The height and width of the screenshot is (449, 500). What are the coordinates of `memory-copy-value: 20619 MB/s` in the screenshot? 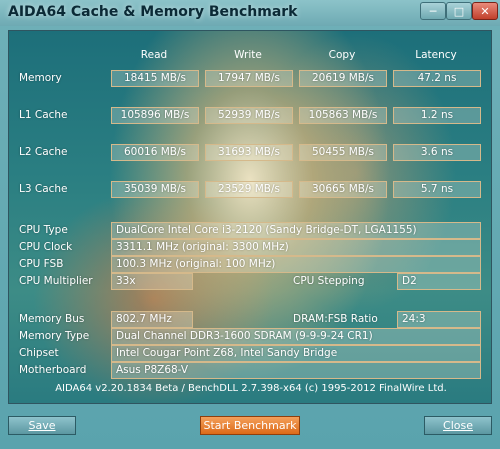 It's located at (343, 78).